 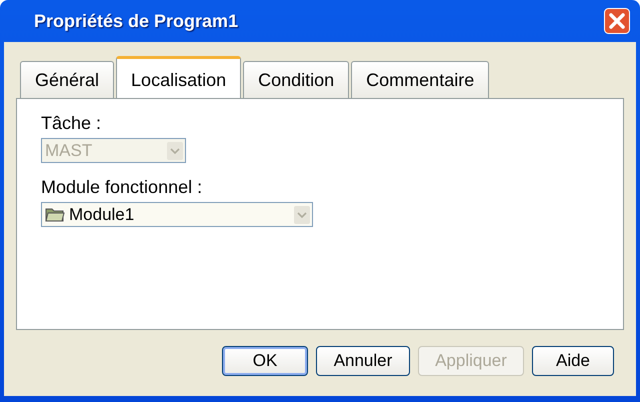 I want to click on tab: Général, so click(x=67, y=79).